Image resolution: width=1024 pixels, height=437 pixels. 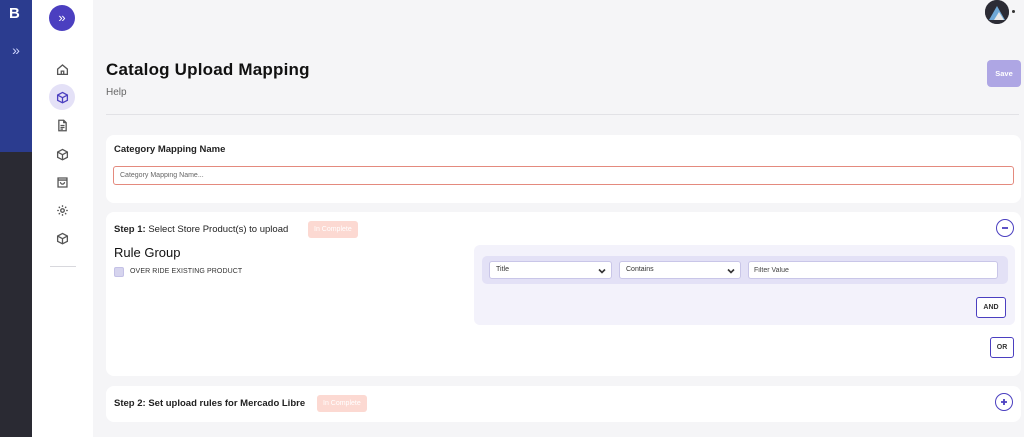 I want to click on rule-row: Title Contains, so click(x=745, y=270).